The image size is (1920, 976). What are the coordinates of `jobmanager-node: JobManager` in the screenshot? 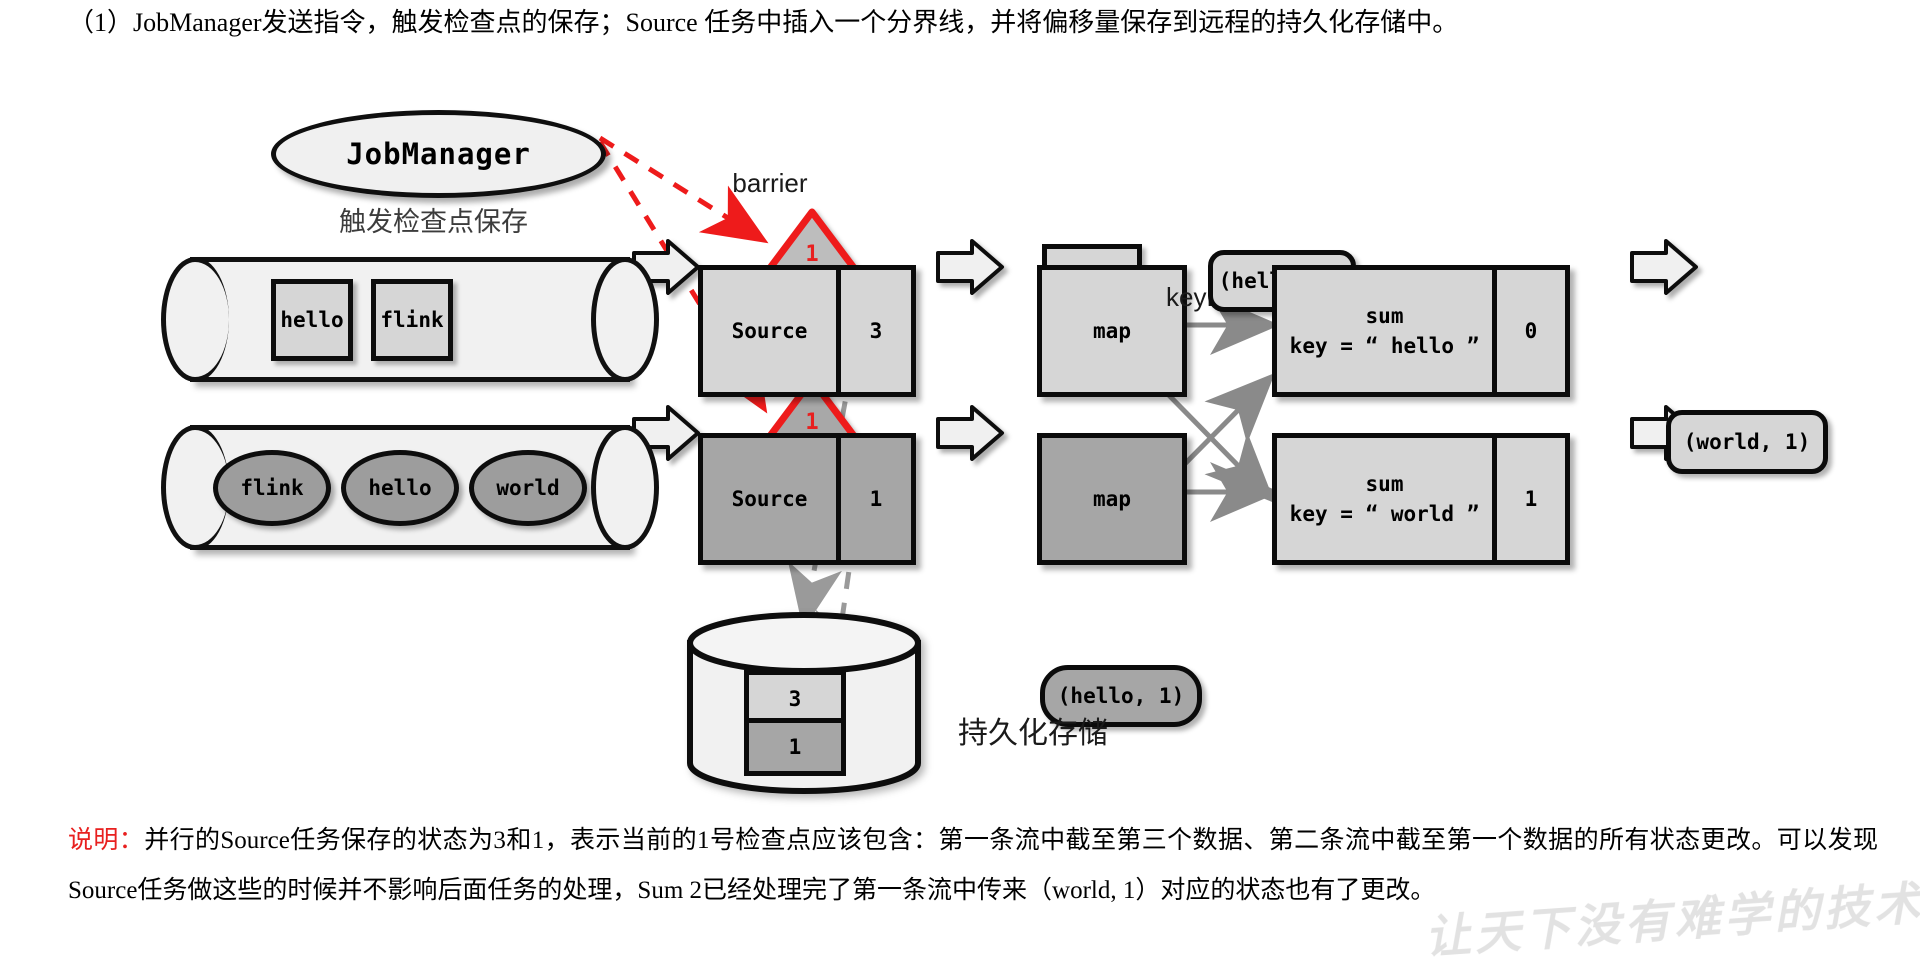 It's located at (438, 154).